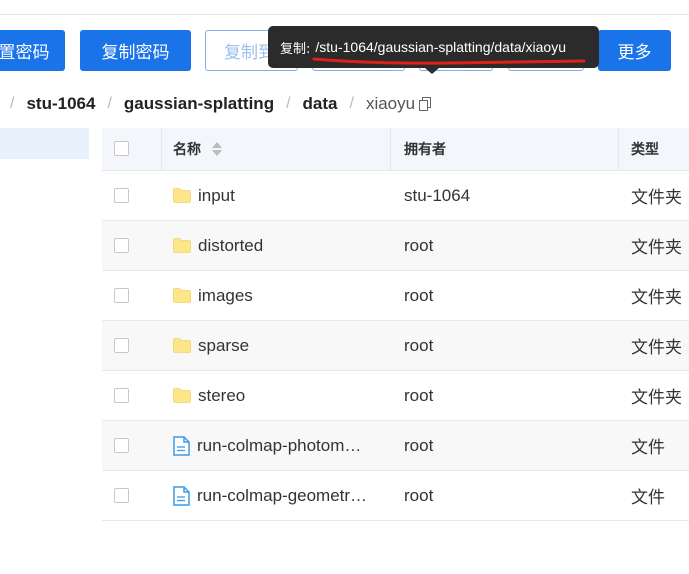  I want to click on row-name-cell: distorted, so click(218, 245).